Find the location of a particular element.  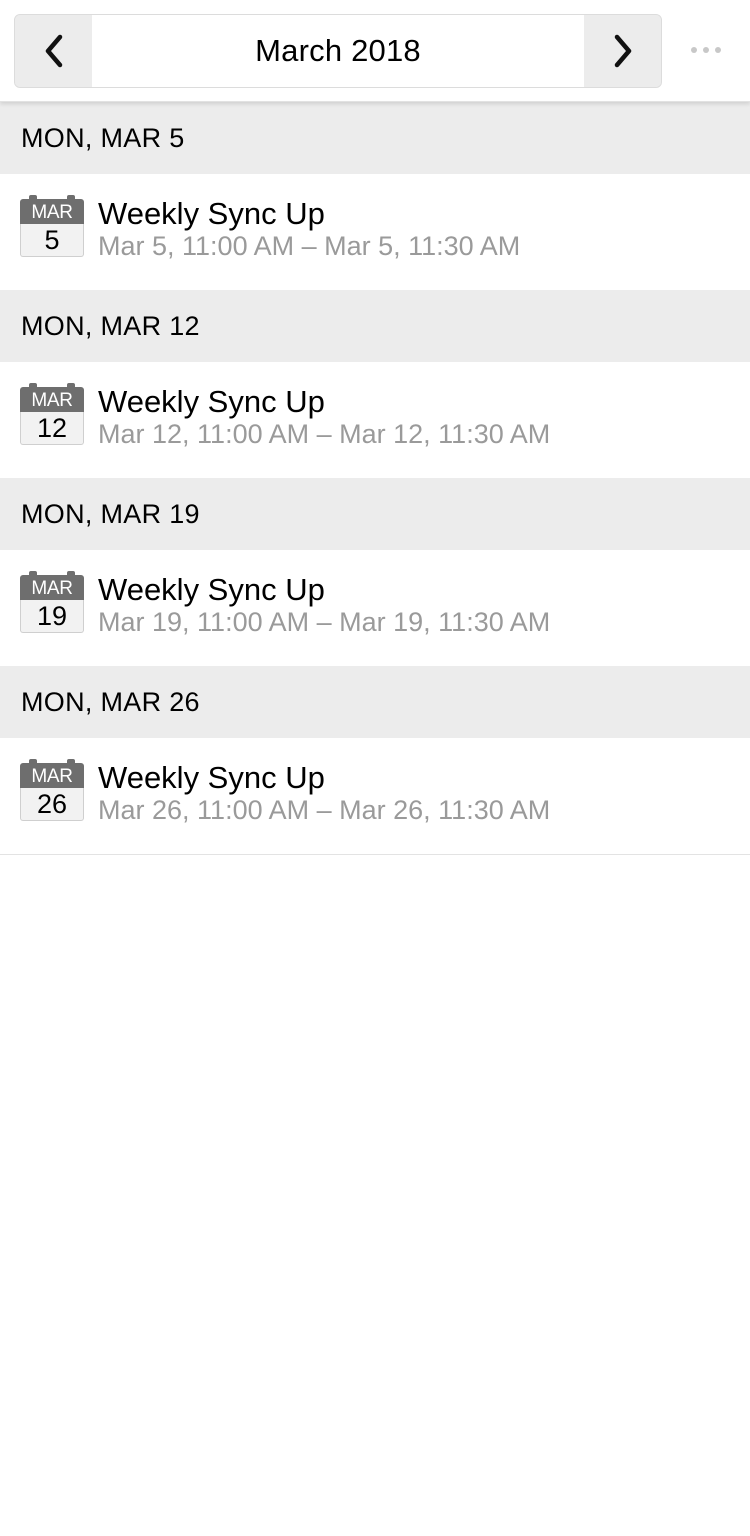

day-header: MON, MAR 5 is located at coordinates (375, 138).